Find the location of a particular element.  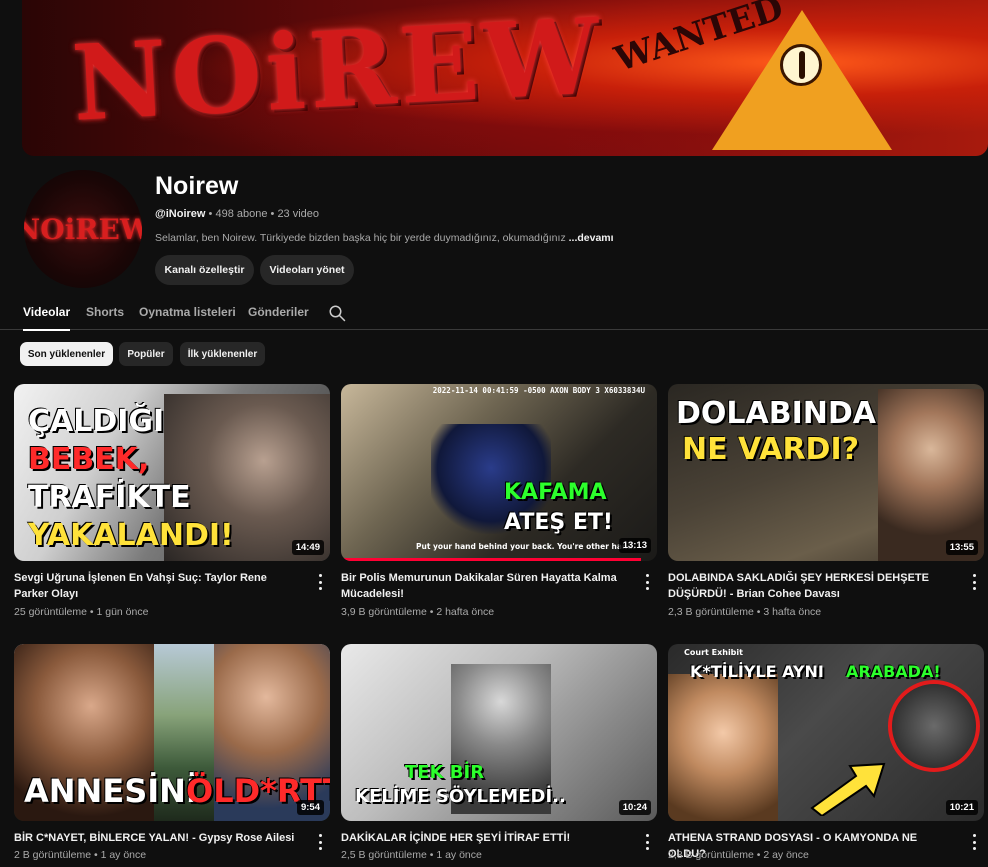

video-thumbnail: TEK BİR KELİME SÖYLEMEDİ.. 10:24 is located at coordinates (499, 732).